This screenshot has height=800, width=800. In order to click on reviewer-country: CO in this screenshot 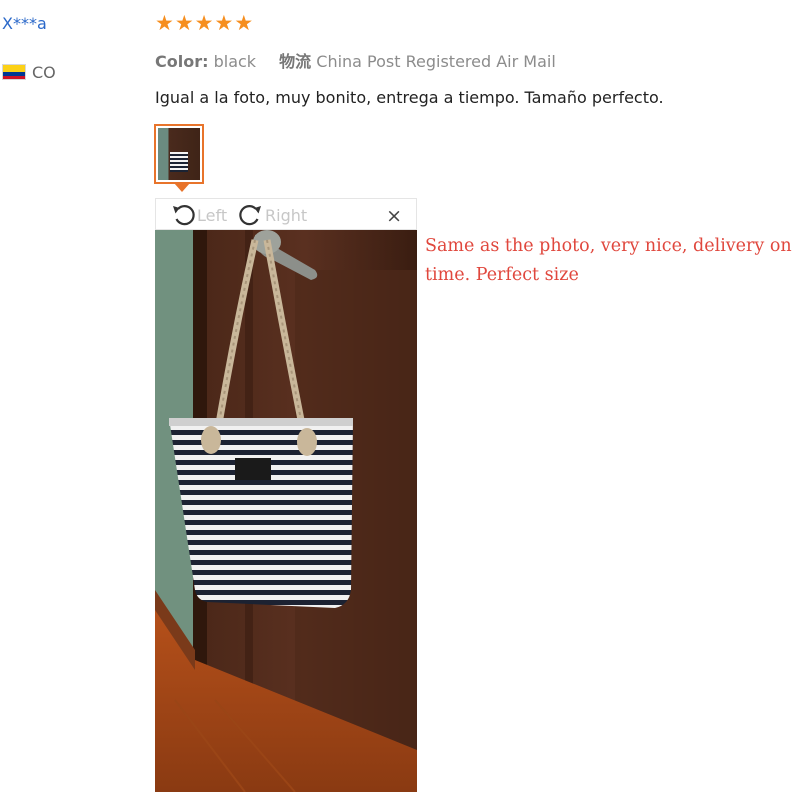, I will do `click(29, 72)`.